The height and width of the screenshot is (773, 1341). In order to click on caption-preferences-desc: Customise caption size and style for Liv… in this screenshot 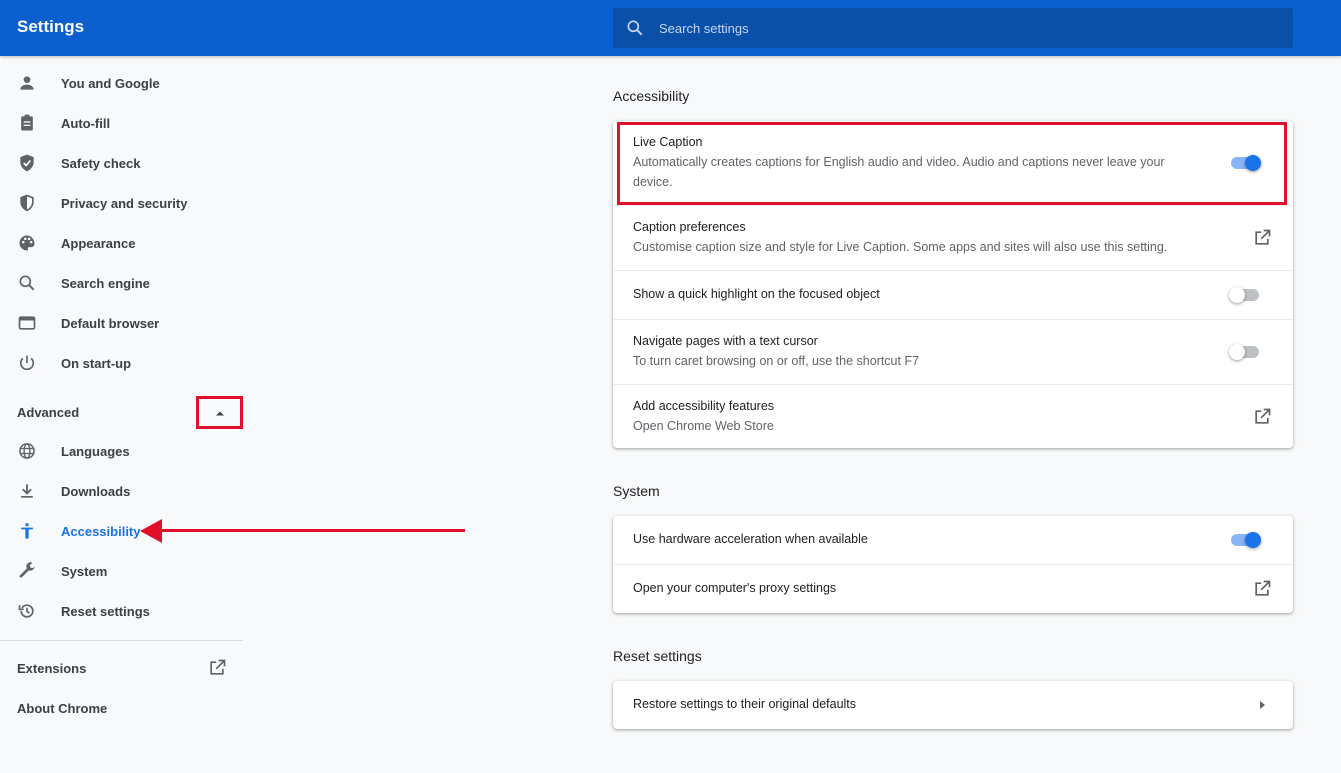, I will do `click(900, 247)`.